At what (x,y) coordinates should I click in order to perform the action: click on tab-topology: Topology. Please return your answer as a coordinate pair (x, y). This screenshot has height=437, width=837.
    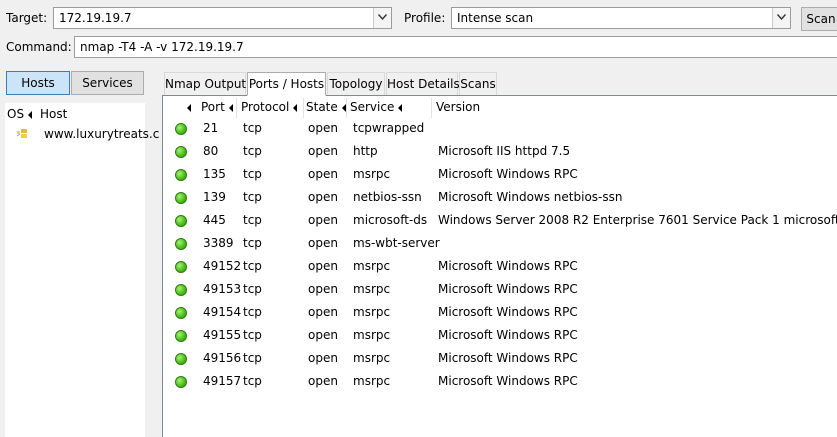
    Looking at the image, I should click on (356, 84).